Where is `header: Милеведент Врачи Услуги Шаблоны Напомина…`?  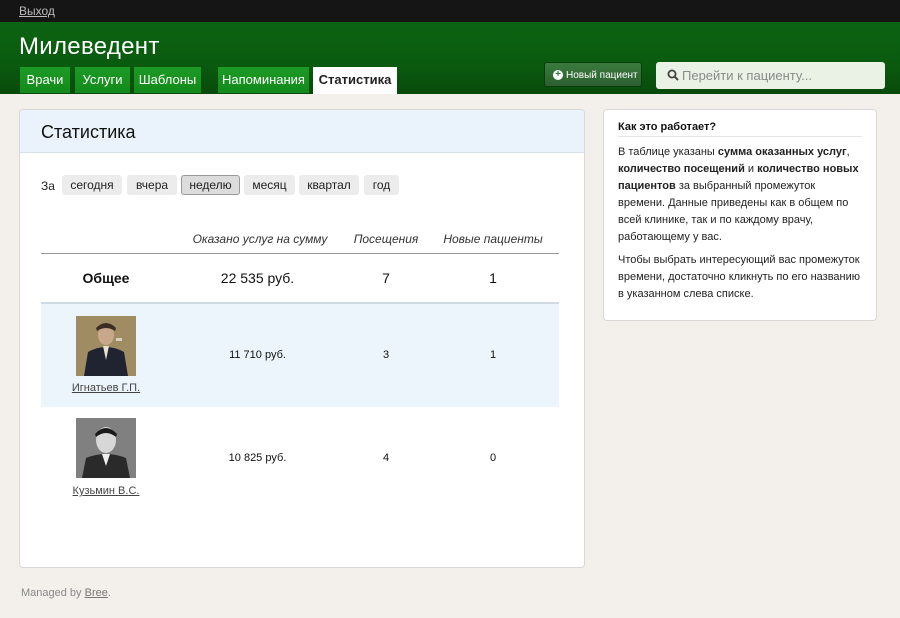 header: Милеведент Врачи Услуги Шаблоны Напомина… is located at coordinates (450, 58).